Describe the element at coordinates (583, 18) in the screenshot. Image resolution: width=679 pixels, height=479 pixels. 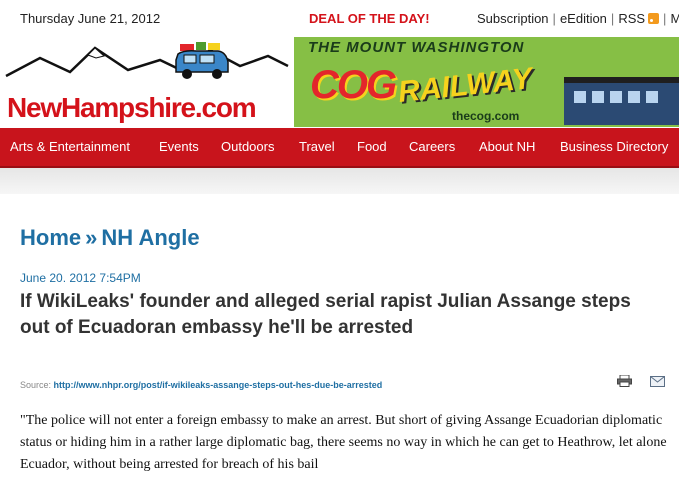
I see `eedition-link: eEdition` at that location.